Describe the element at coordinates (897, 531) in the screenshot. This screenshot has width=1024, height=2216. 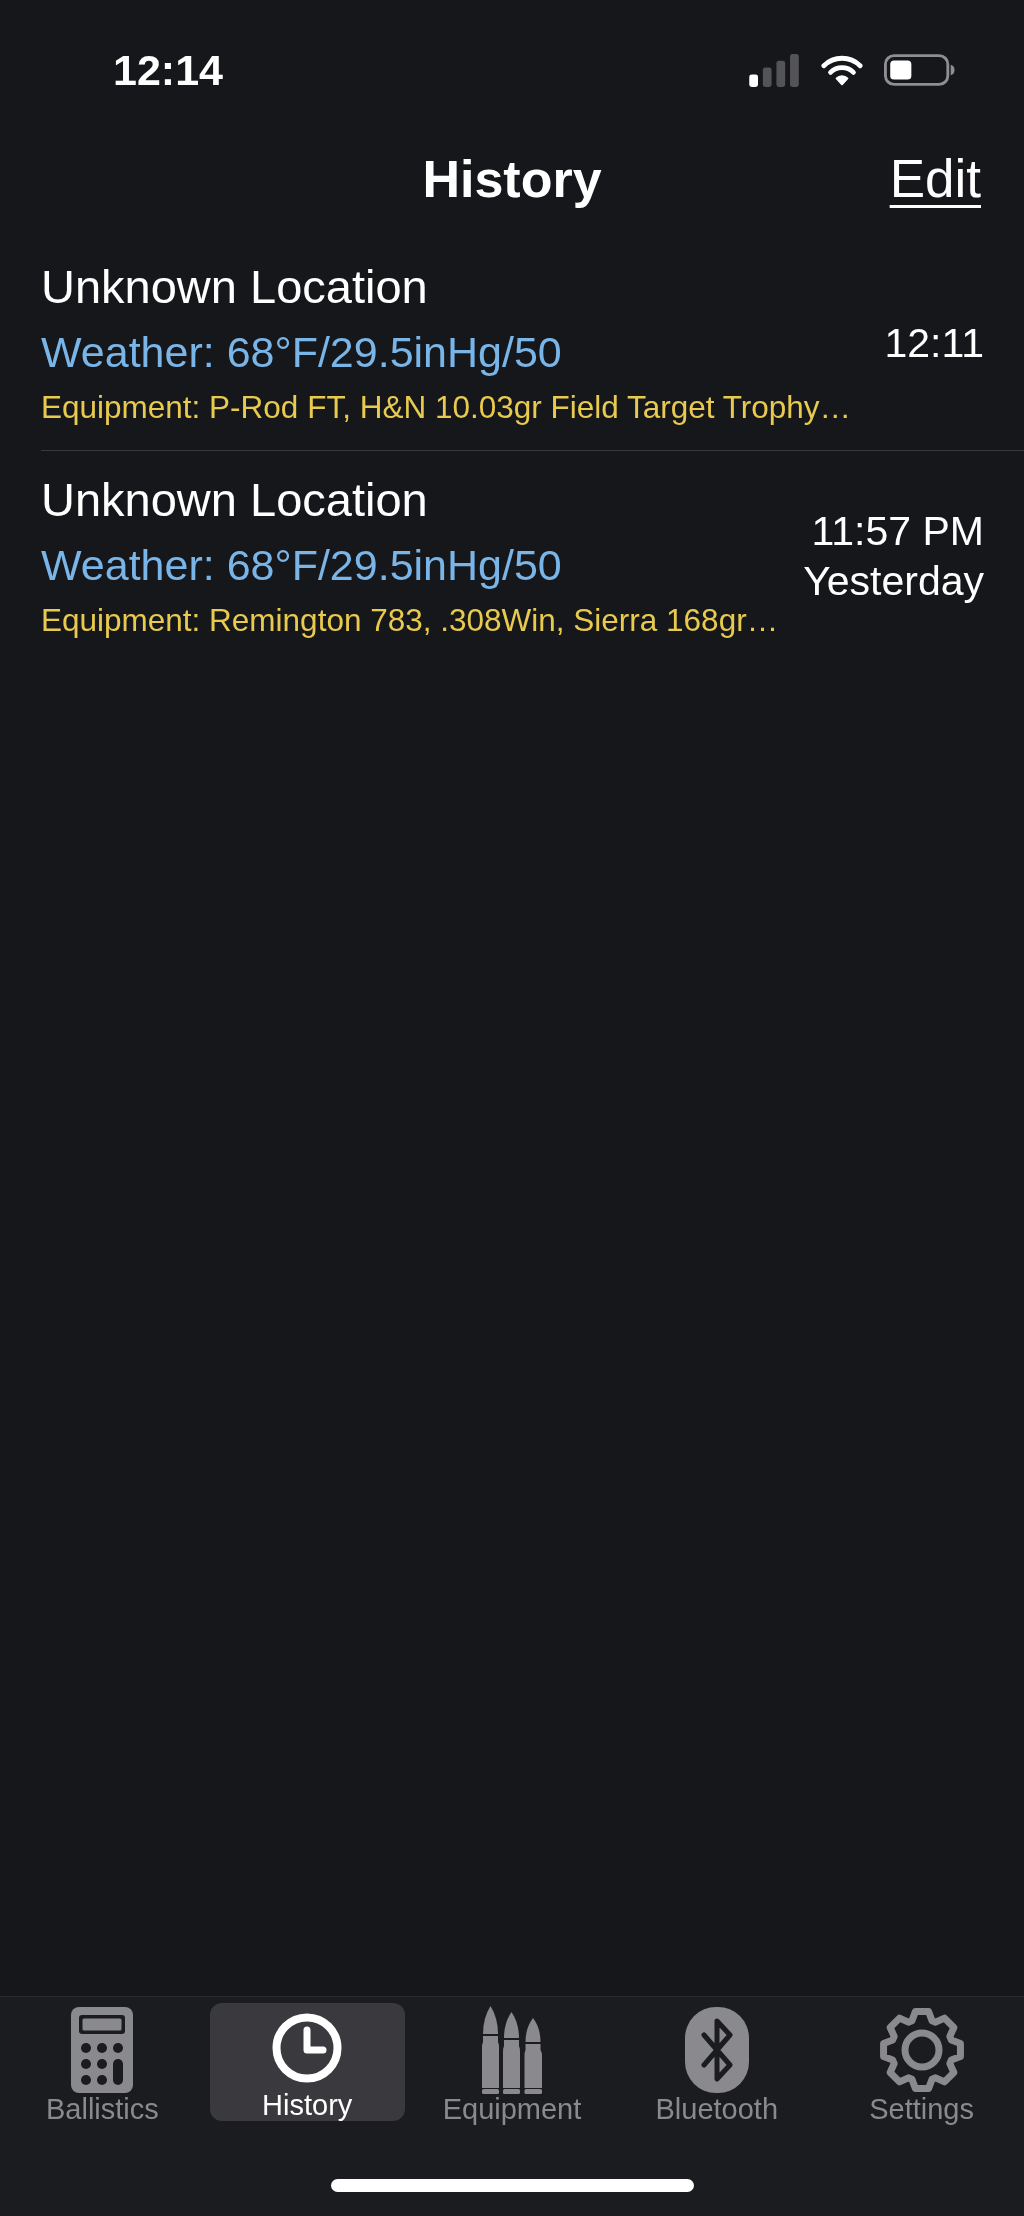
I see `time-text: 11:57 PM` at that location.